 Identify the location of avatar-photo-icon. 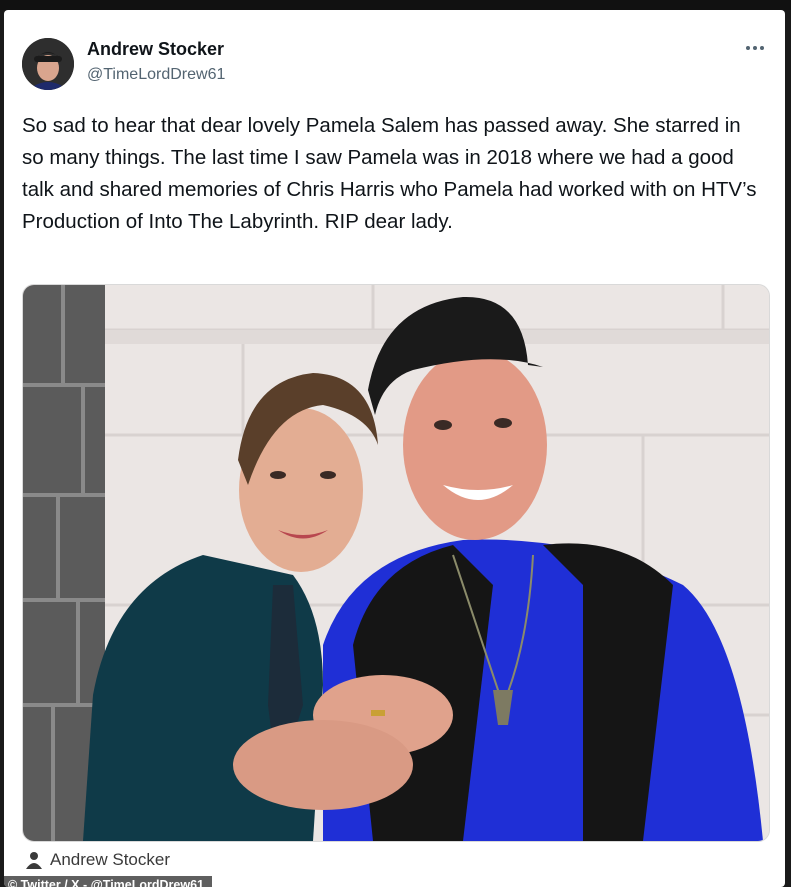
(48, 64).